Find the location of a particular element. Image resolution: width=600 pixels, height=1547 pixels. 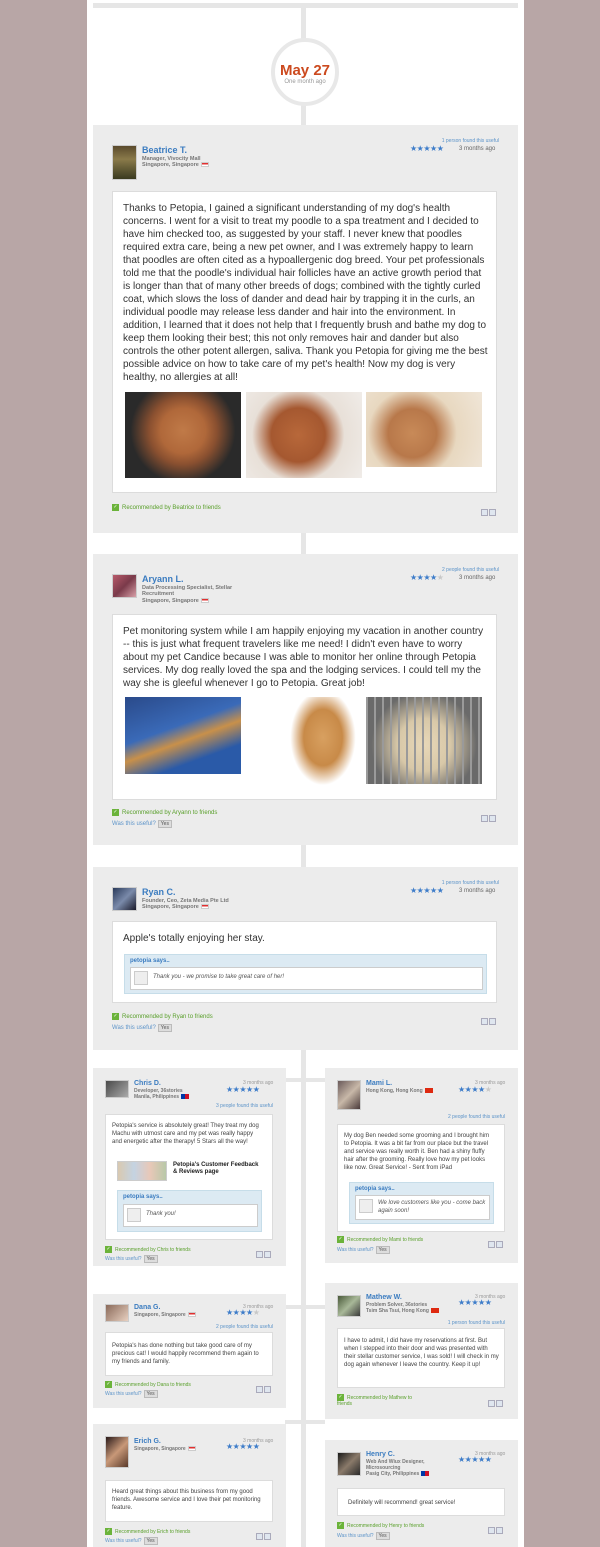

reviewer-name: Dana G. is located at coordinates (147, 1307).